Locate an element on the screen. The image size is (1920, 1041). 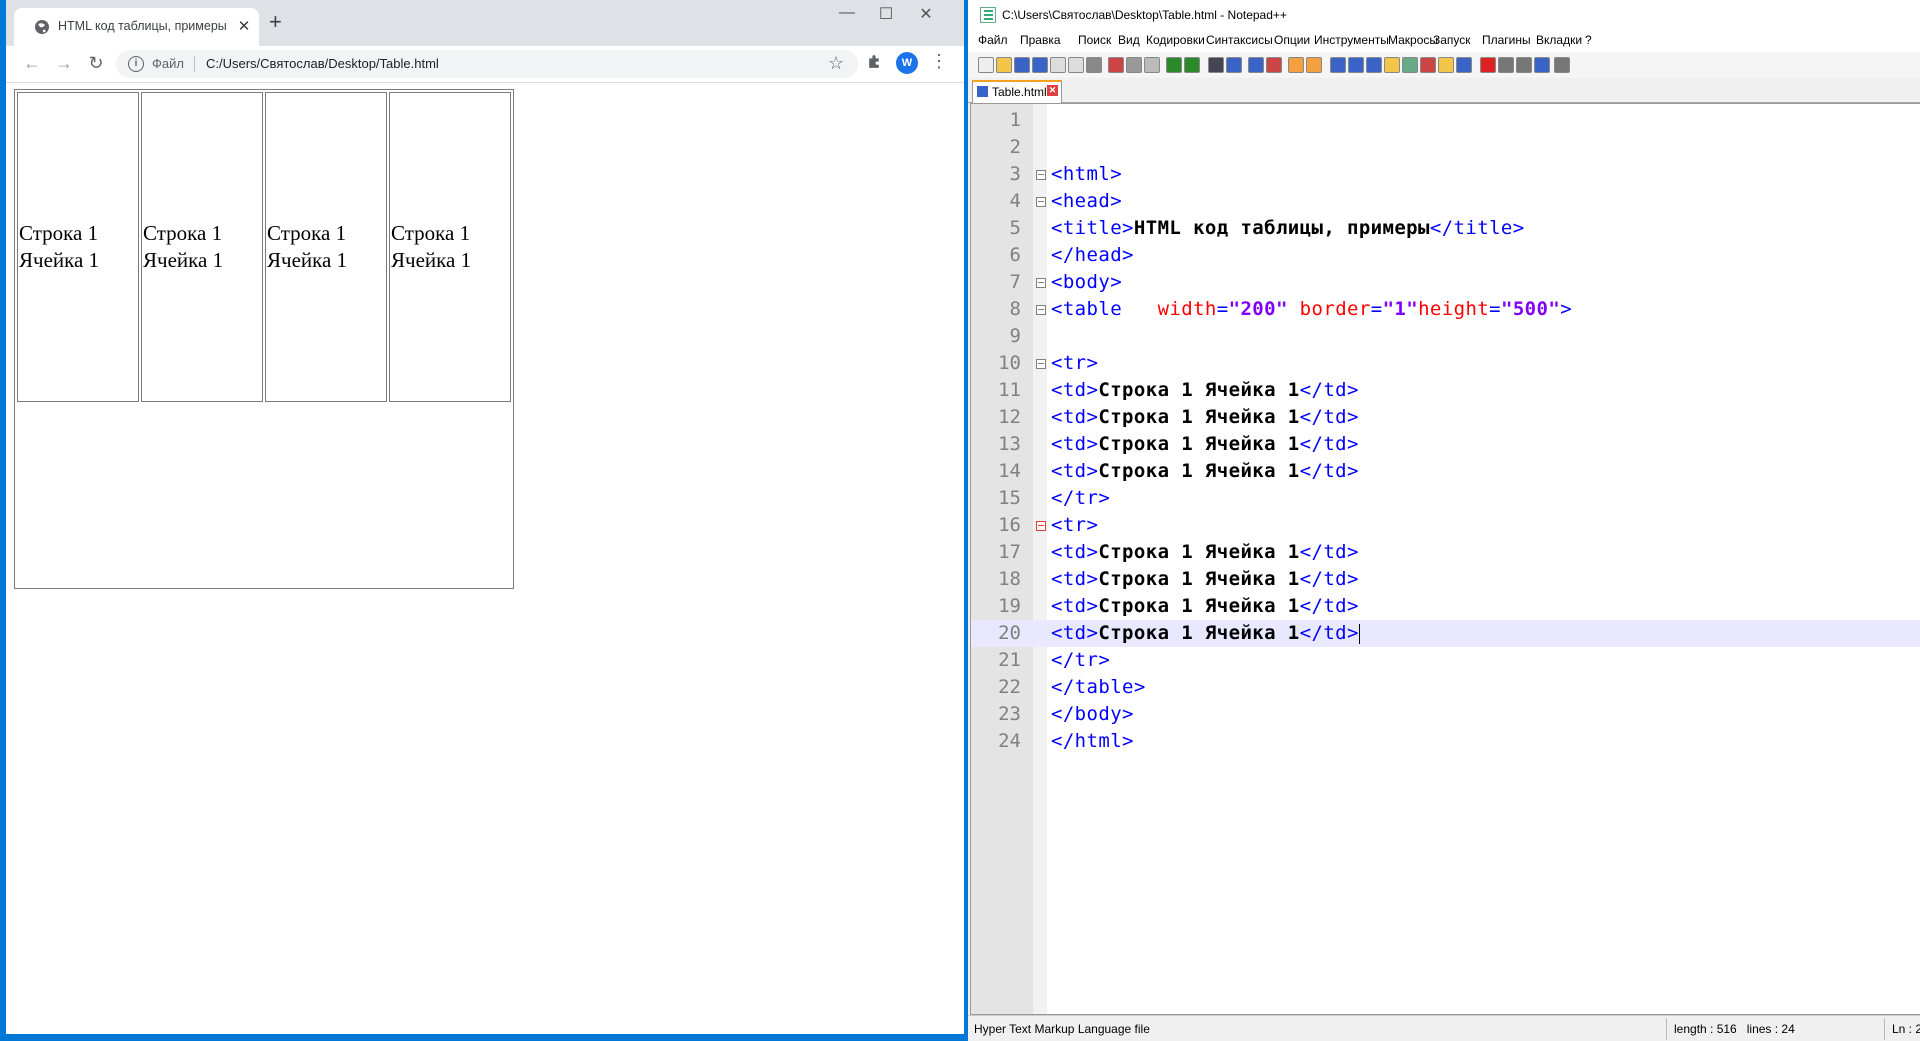
back-button: ← is located at coordinates (32, 63).